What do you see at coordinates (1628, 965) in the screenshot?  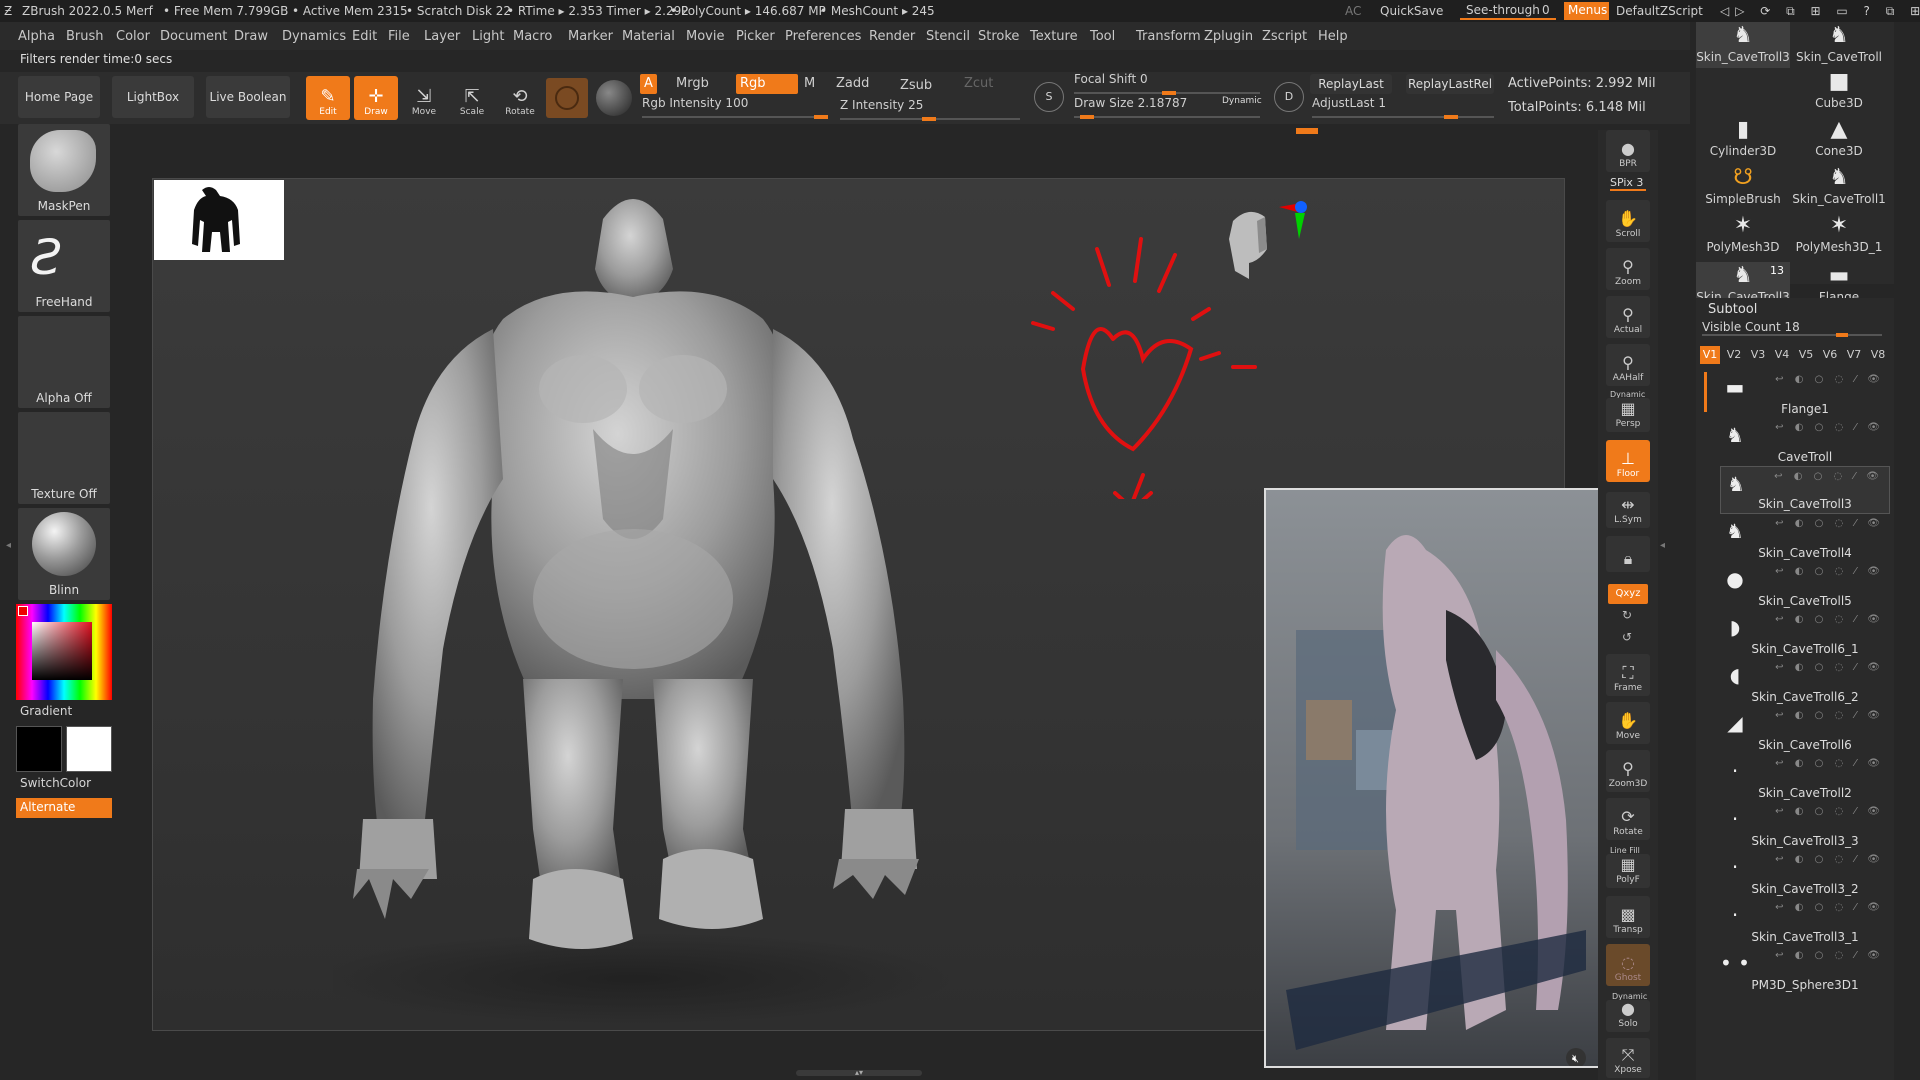 I see `ghost-button: ◌ Ghost` at bounding box center [1628, 965].